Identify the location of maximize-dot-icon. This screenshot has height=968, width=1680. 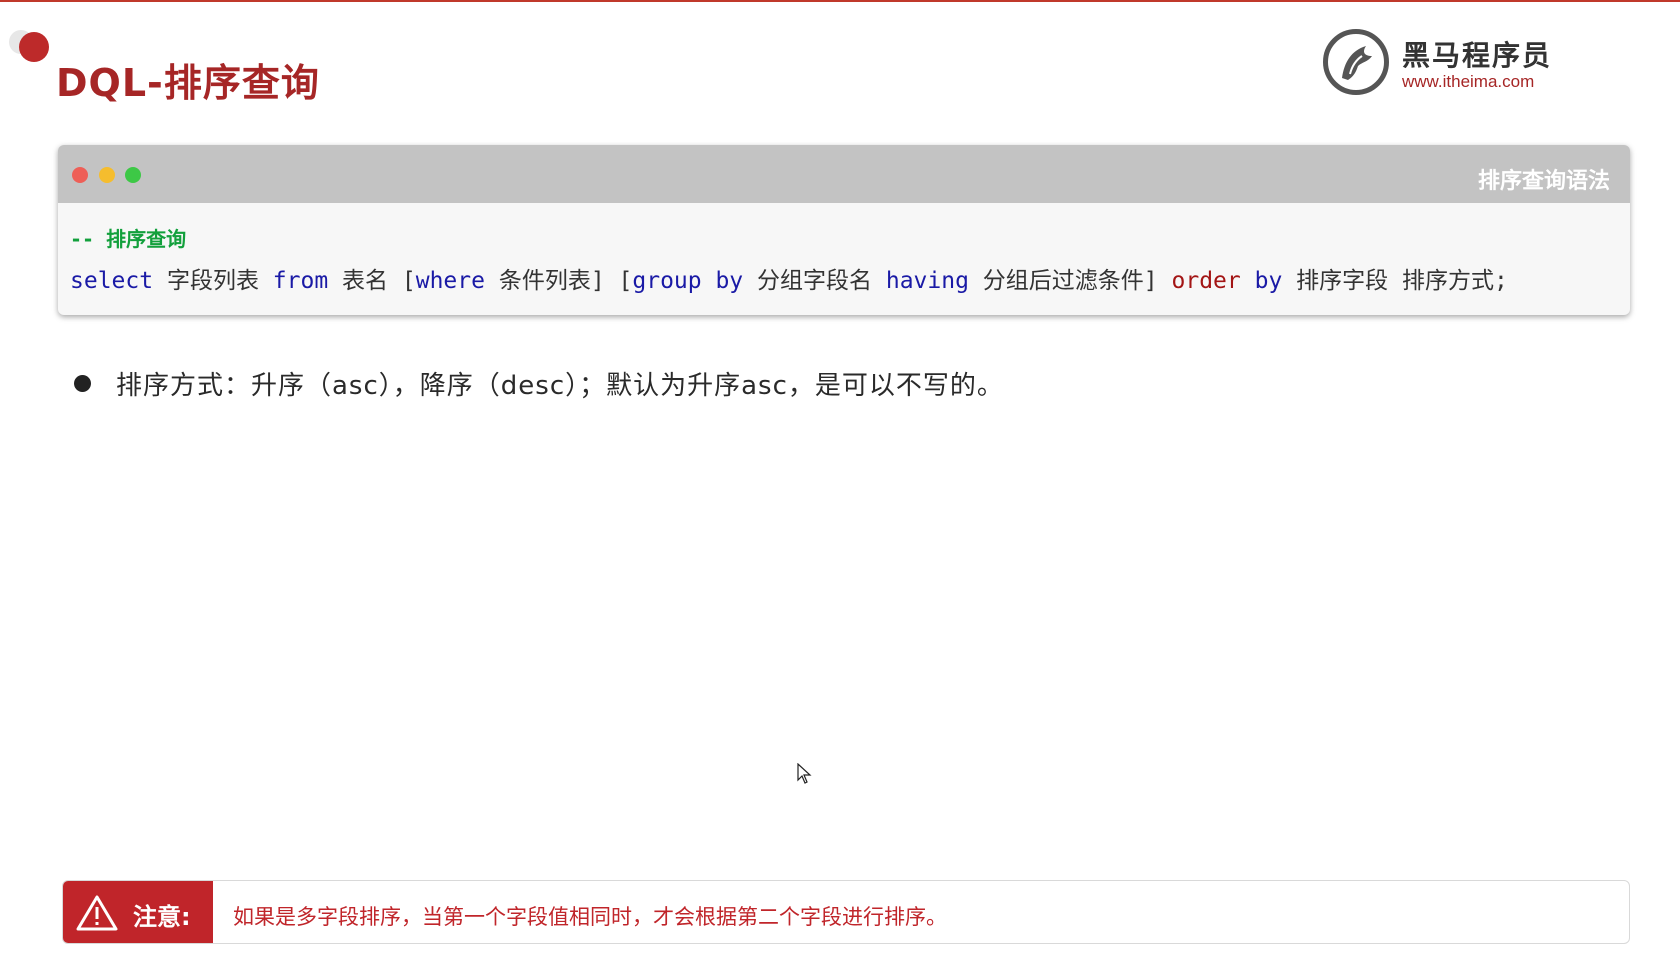
(133, 175).